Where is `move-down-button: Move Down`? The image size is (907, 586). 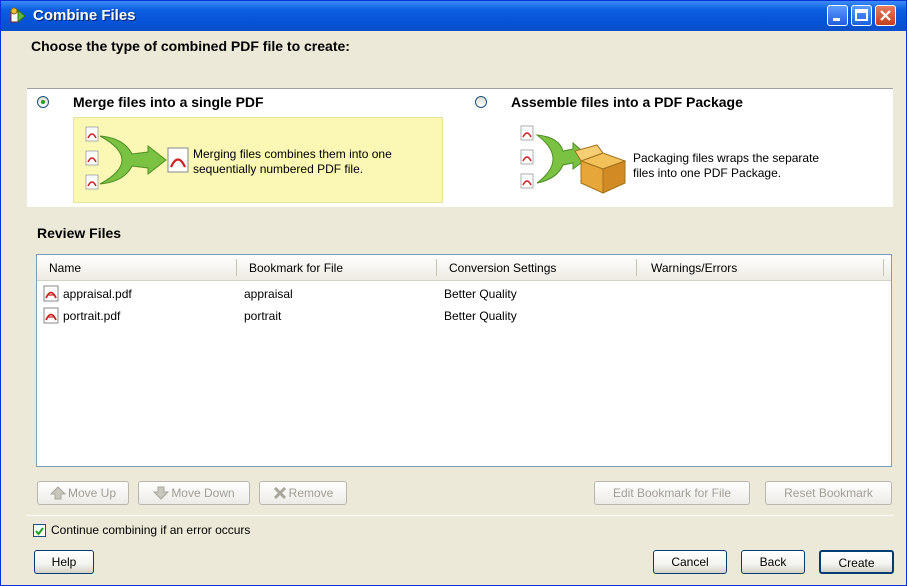
move-down-button: Move Down is located at coordinates (194, 493).